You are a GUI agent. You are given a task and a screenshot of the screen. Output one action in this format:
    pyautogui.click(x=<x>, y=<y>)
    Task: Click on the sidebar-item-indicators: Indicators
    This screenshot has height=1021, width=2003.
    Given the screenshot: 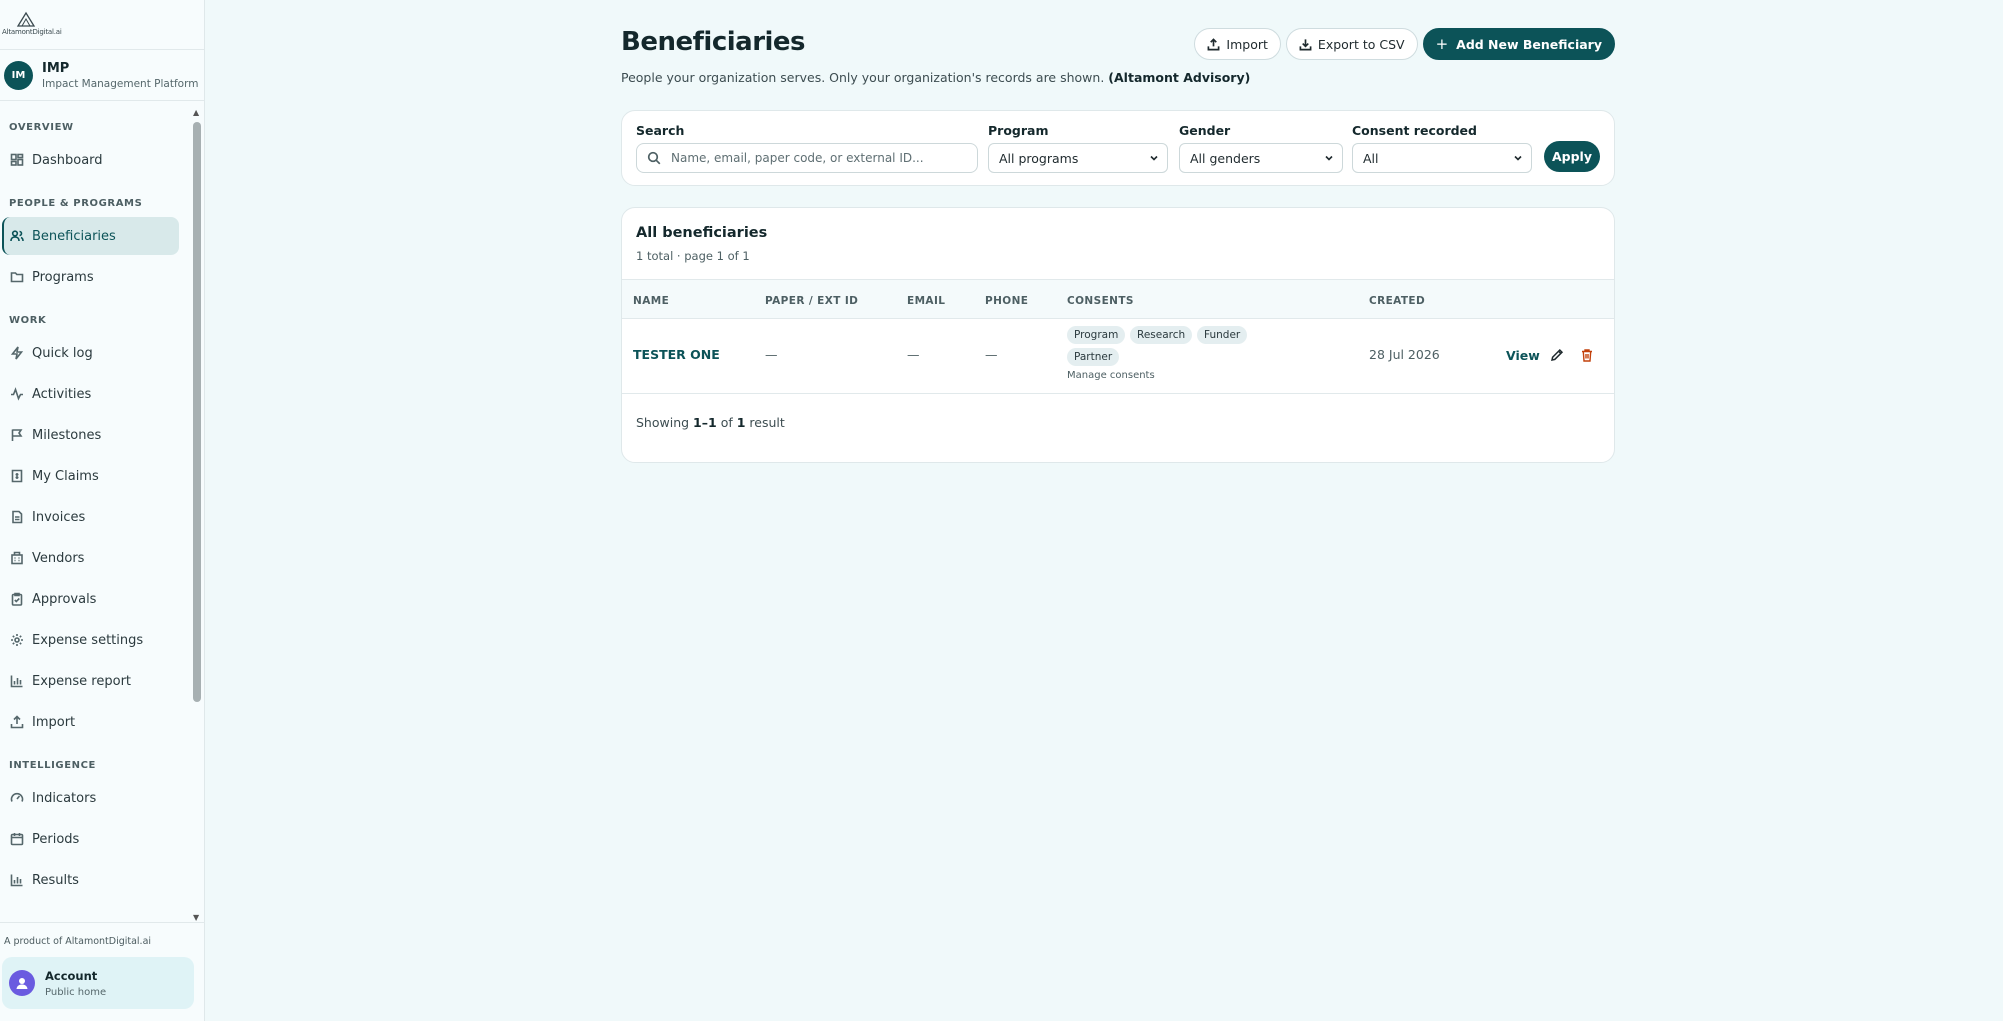 What is the action you would take?
    pyautogui.click(x=90, y=798)
    